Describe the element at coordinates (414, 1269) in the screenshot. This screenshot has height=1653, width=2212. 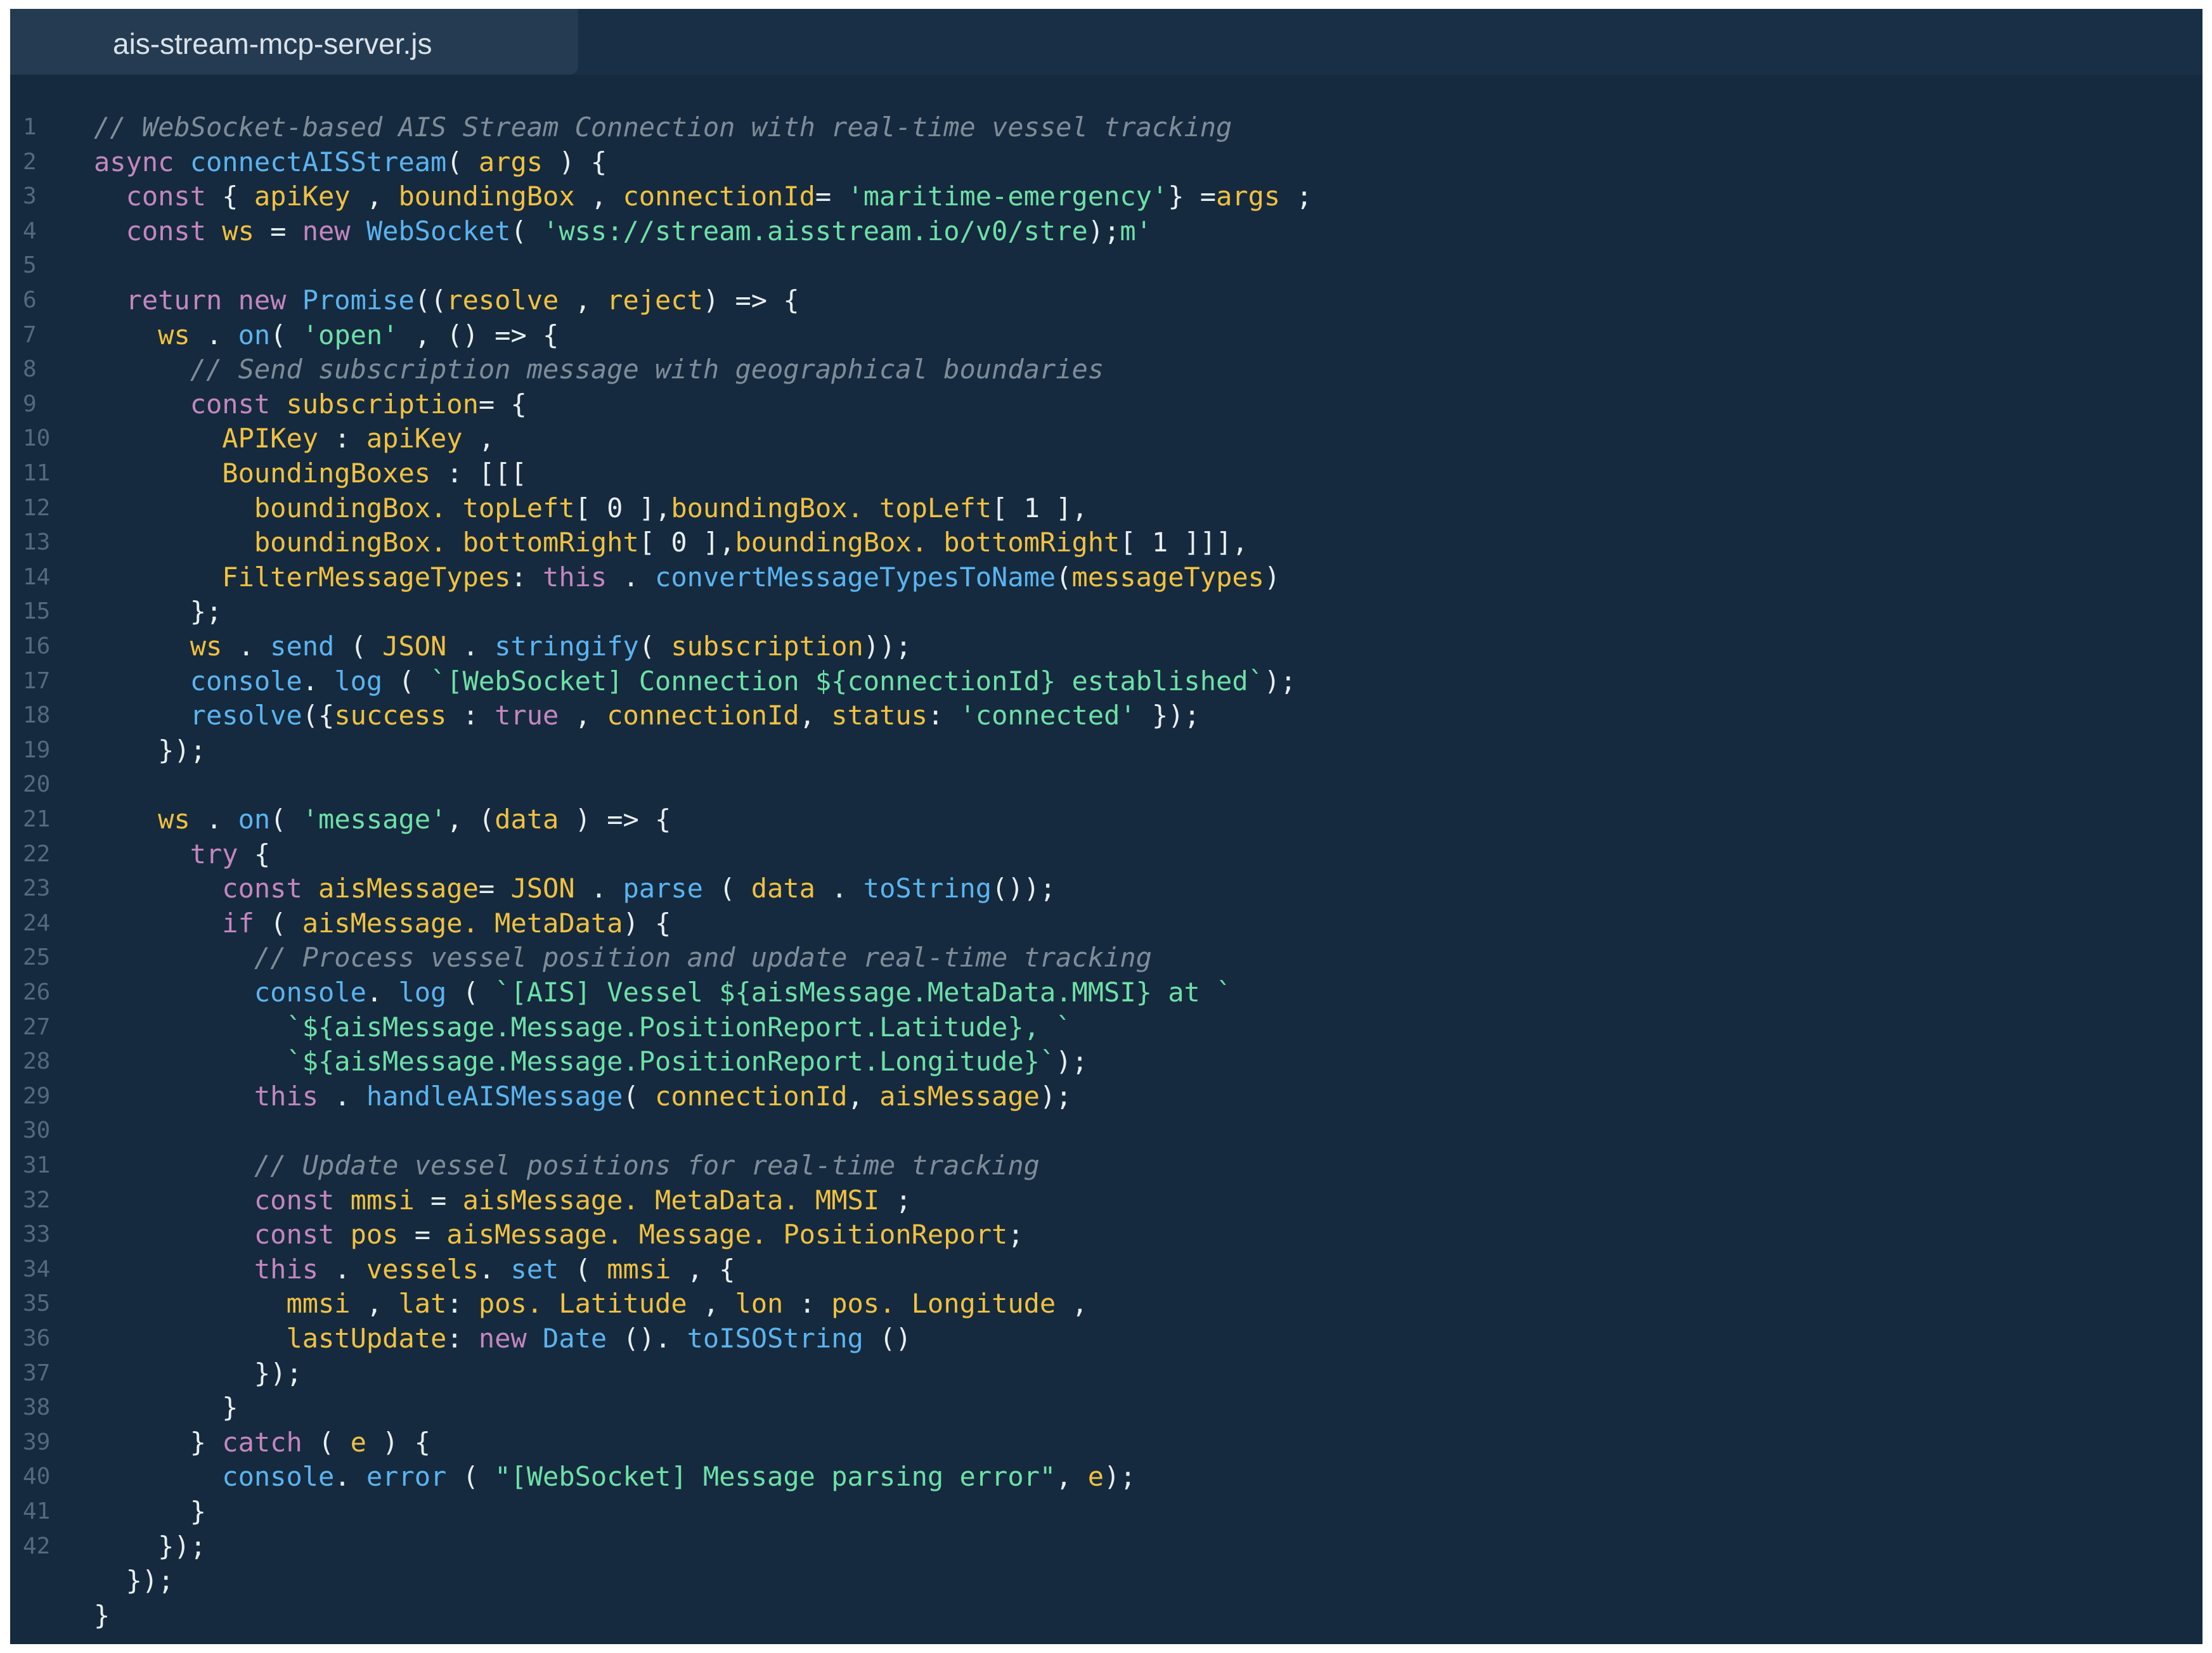
I see `line-text: this . vessels. set ( mmsi , {` at that location.